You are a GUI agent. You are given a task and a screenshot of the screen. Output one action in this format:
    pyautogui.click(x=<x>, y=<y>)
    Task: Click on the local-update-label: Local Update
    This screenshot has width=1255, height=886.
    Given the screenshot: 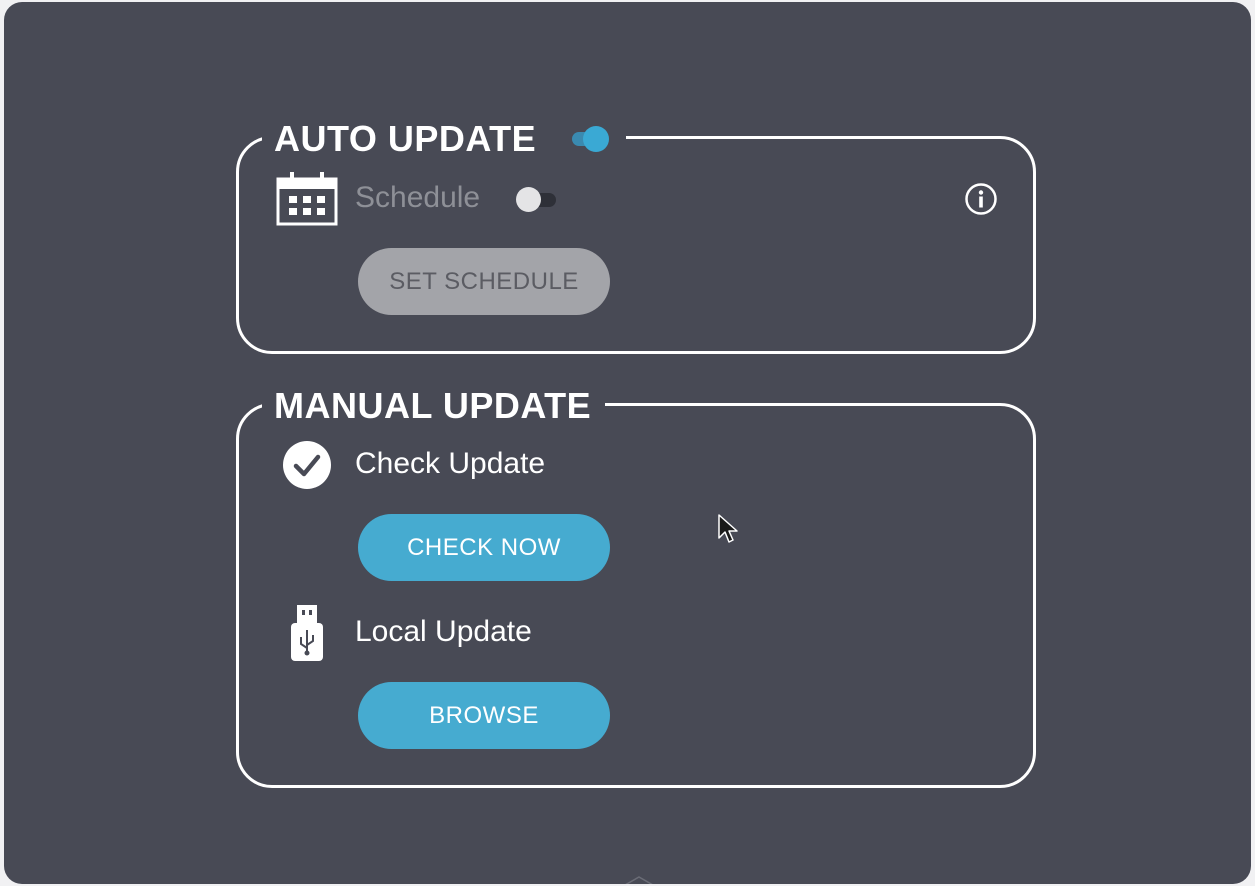 What is the action you would take?
    pyautogui.click(x=443, y=631)
    